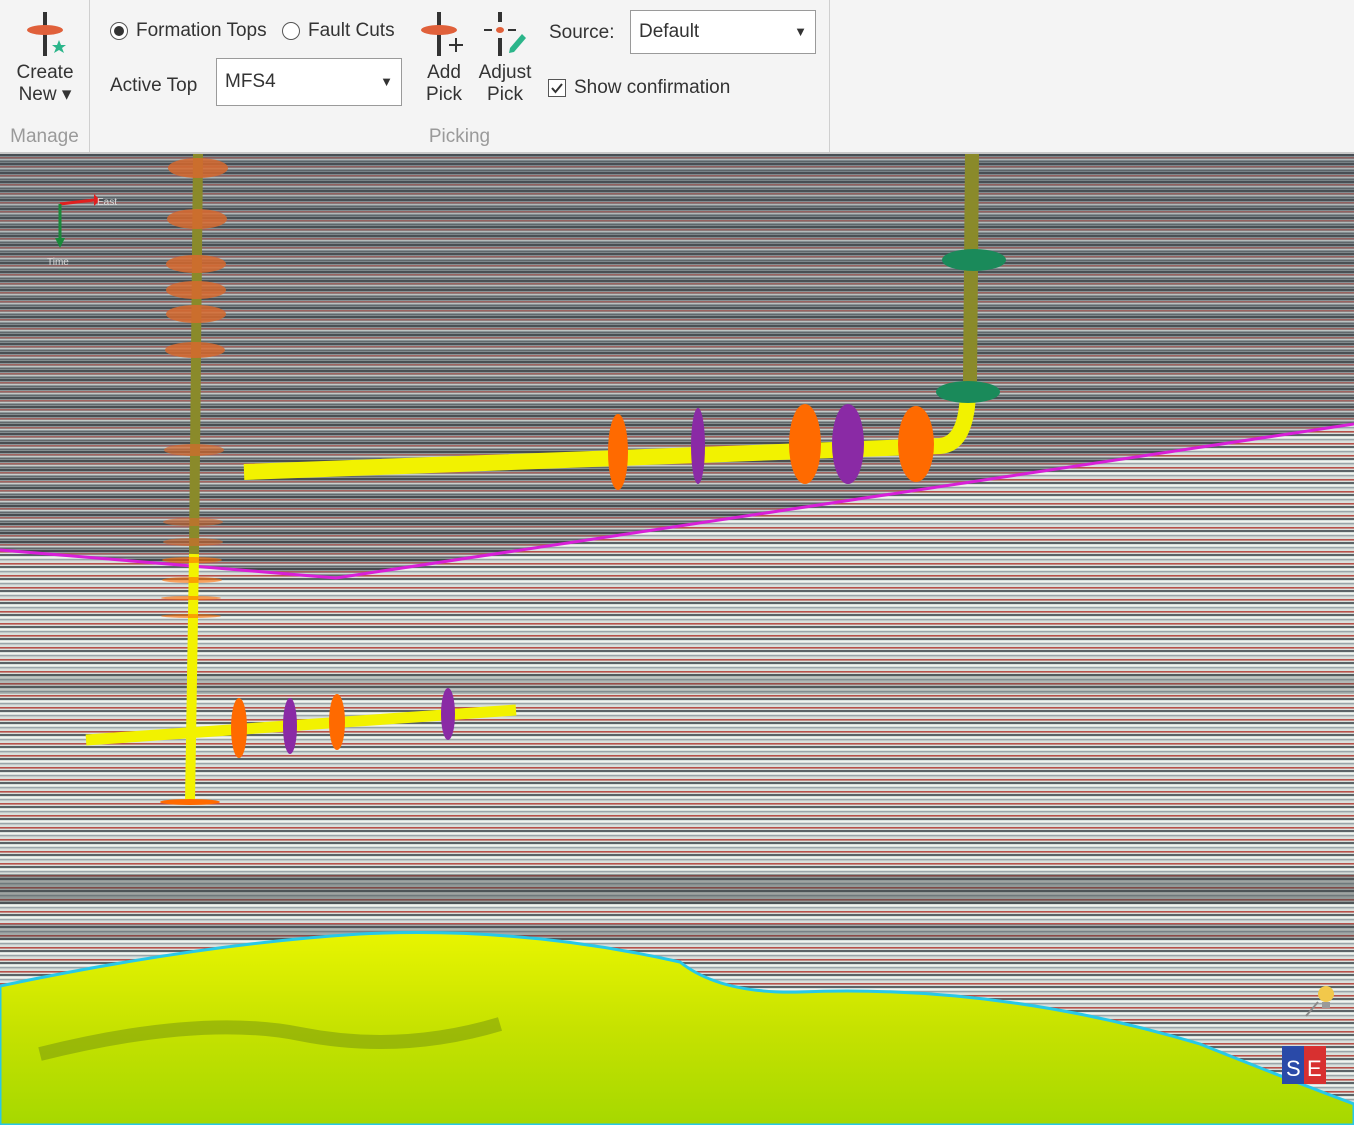 The width and height of the screenshot is (1354, 1125). Describe the element at coordinates (201, 30) in the screenshot. I see `formation-tops-label: Formation Tops` at that location.